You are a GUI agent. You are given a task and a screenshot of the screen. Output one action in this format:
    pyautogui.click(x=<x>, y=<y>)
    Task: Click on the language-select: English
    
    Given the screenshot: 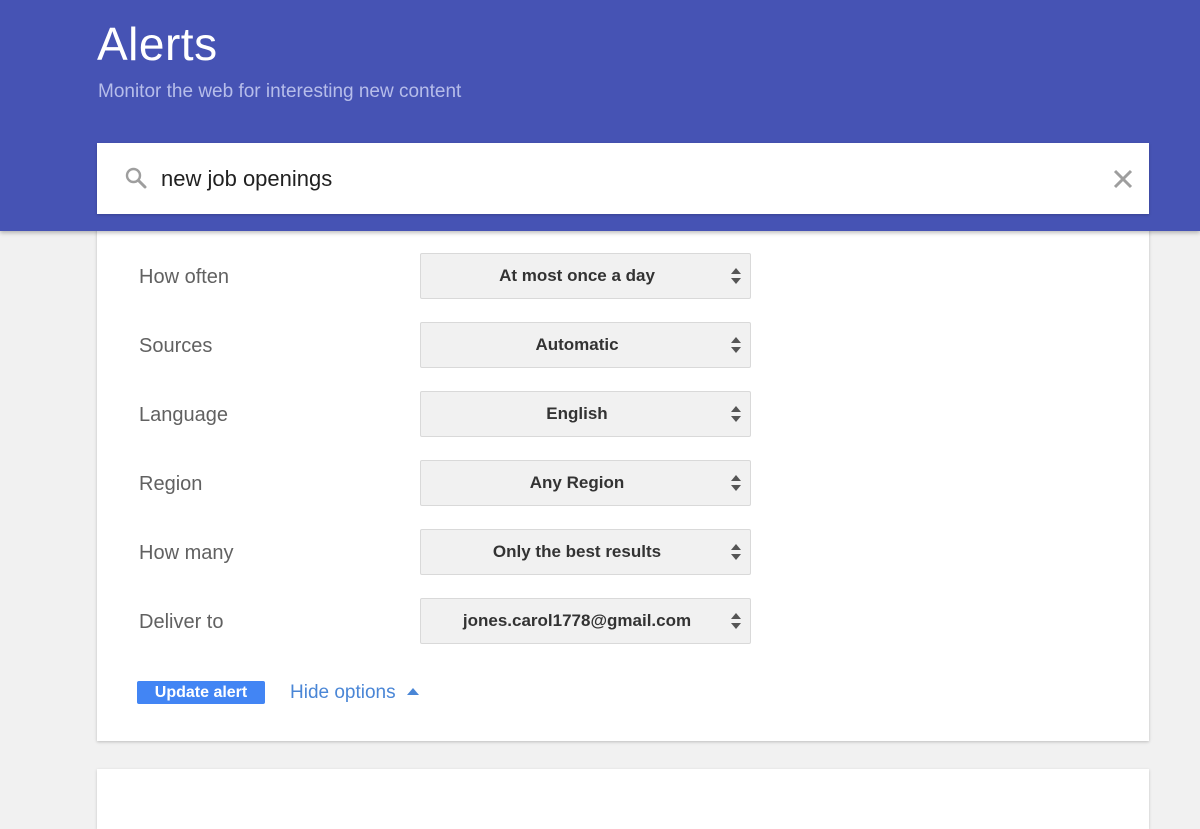 What is the action you would take?
    pyautogui.click(x=585, y=414)
    